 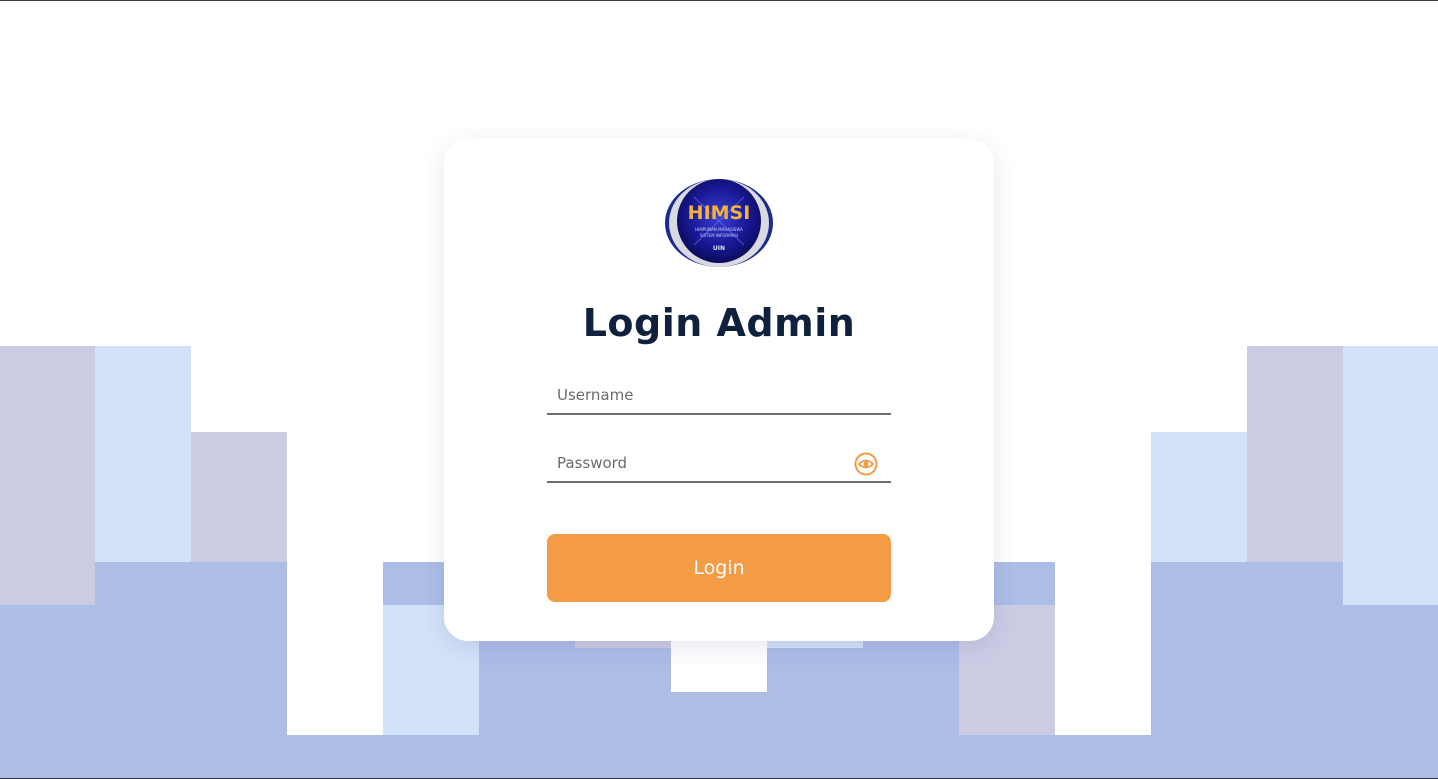 I want to click on username-field, so click(x=719, y=396).